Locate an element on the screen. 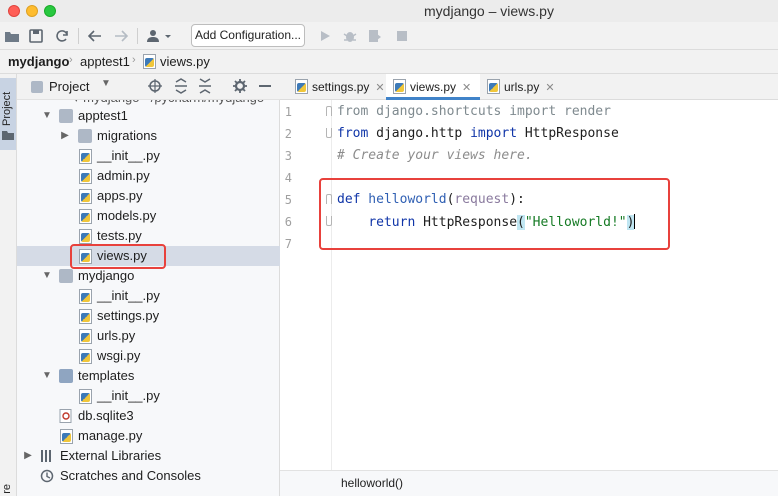 The height and width of the screenshot is (496, 778). debug-icon is located at coordinates (350, 36).